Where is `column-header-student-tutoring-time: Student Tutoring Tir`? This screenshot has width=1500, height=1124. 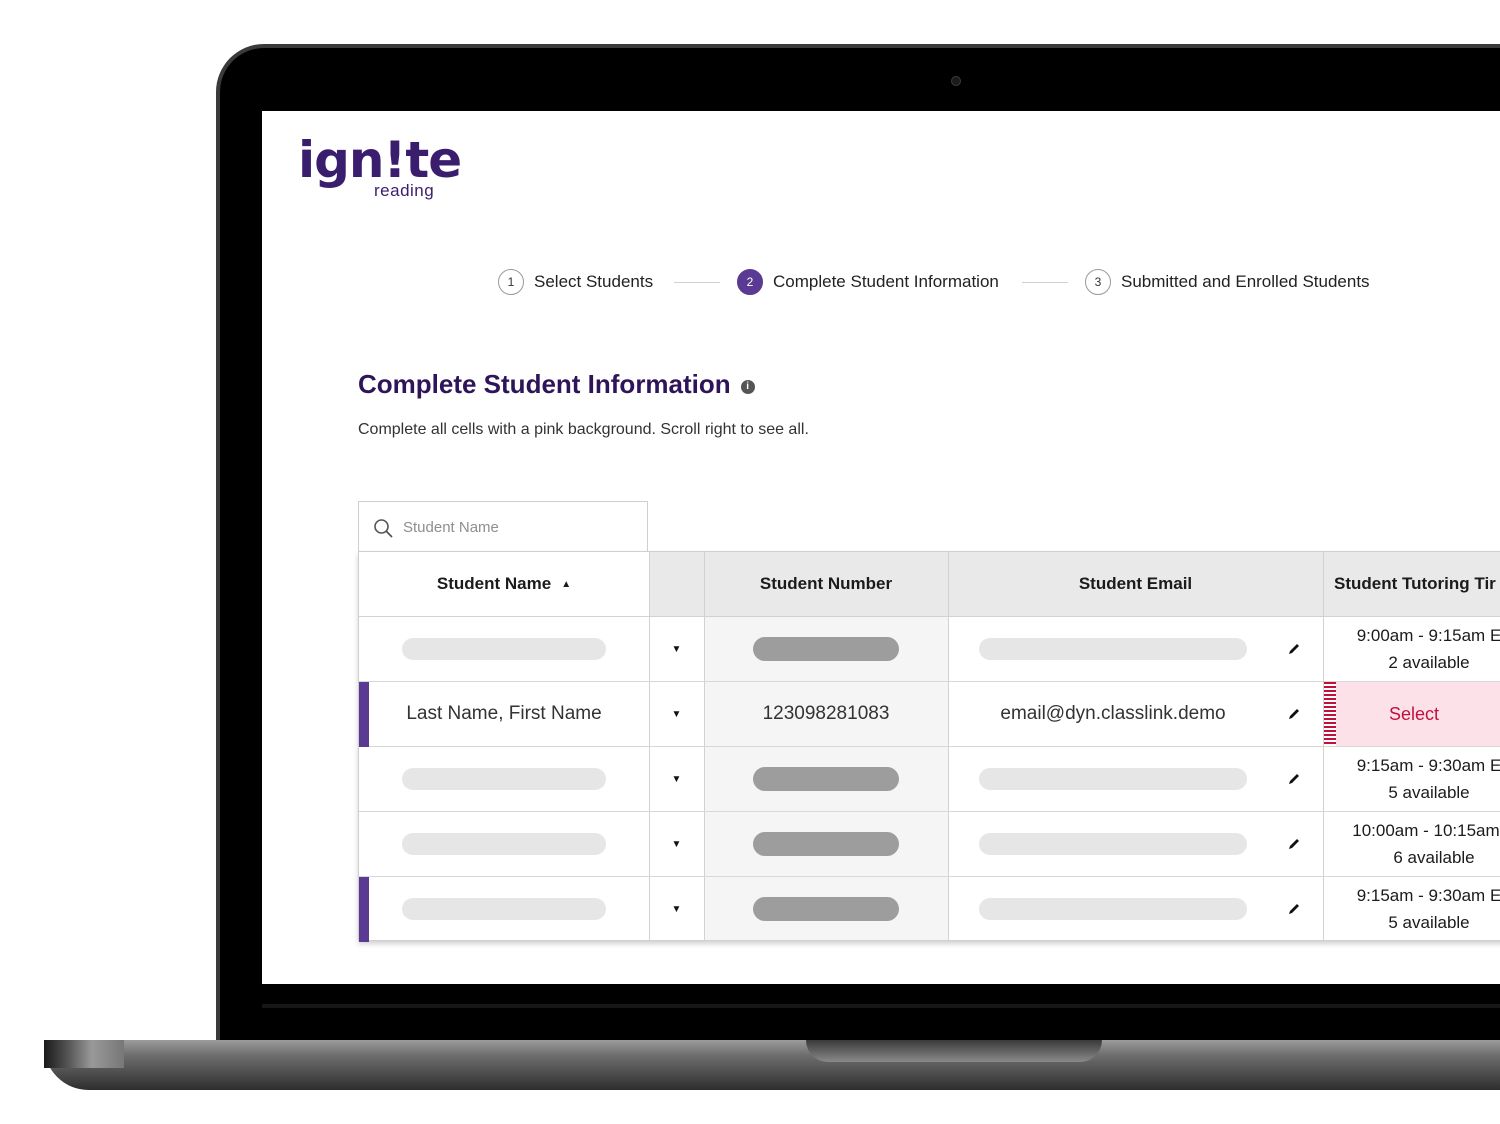 column-header-student-tutoring-time: Student Tutoring Tir is located at coordinates (1411, 584).